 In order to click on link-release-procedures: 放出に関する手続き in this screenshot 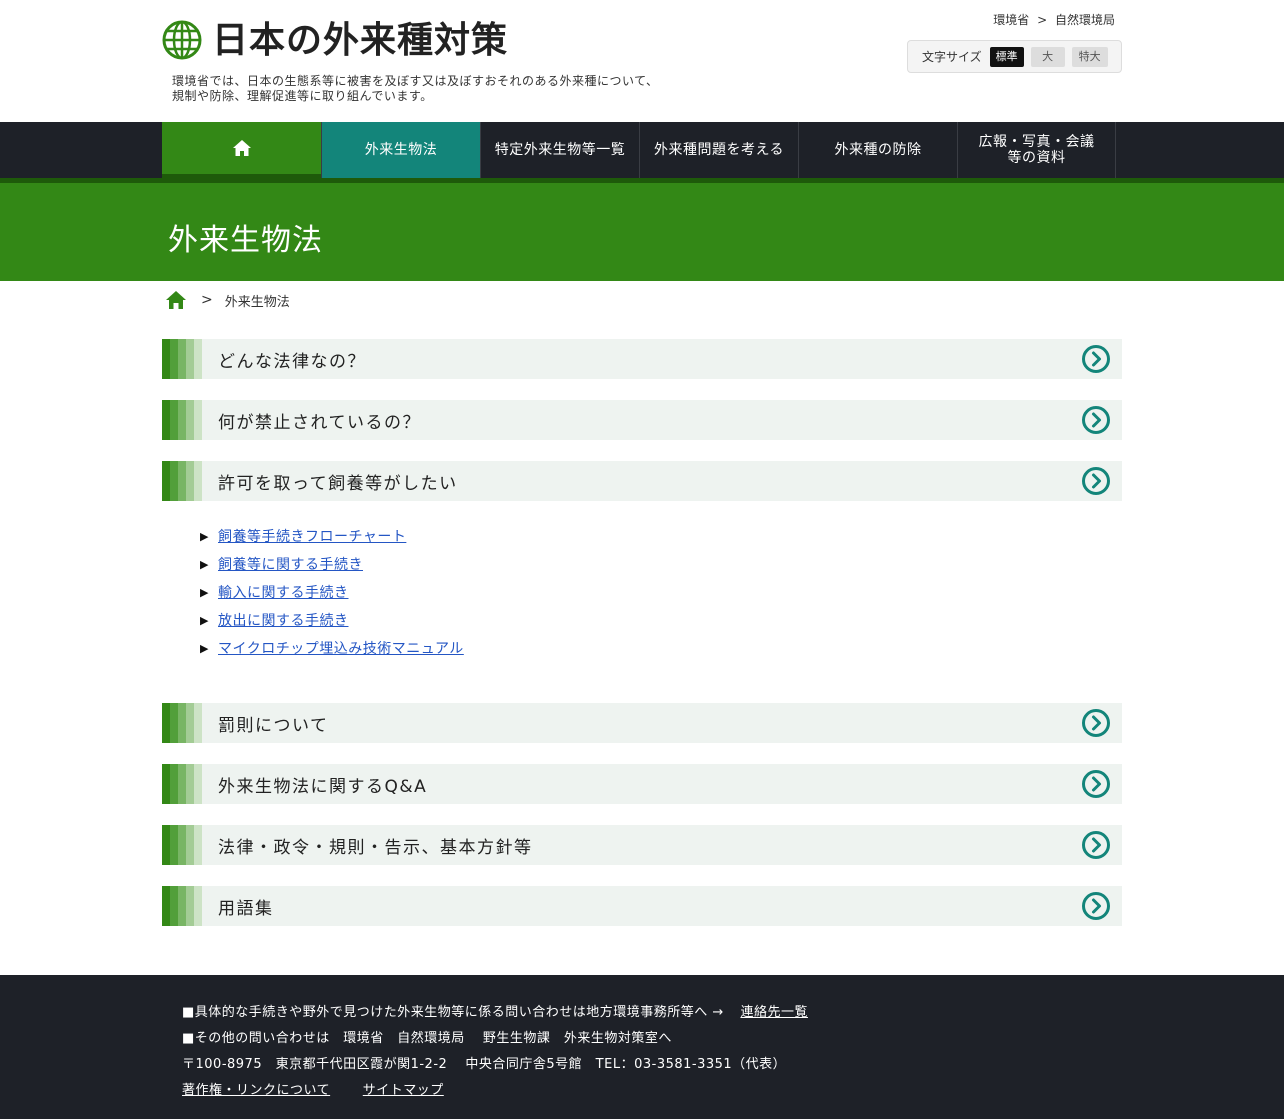, I will do `click(283, 620)`.